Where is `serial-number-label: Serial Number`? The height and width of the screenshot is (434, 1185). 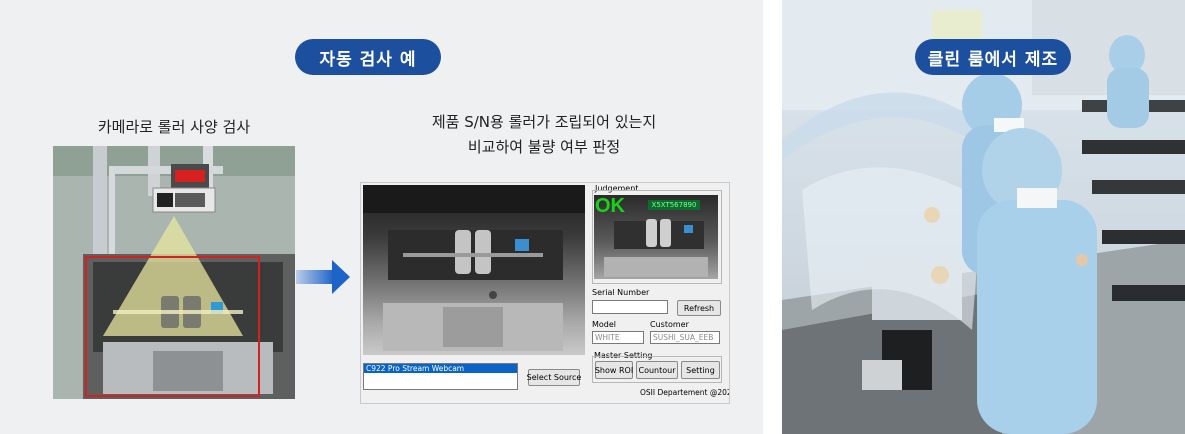
serial-number-label: Serial Number is located at coordinates (621, 292).